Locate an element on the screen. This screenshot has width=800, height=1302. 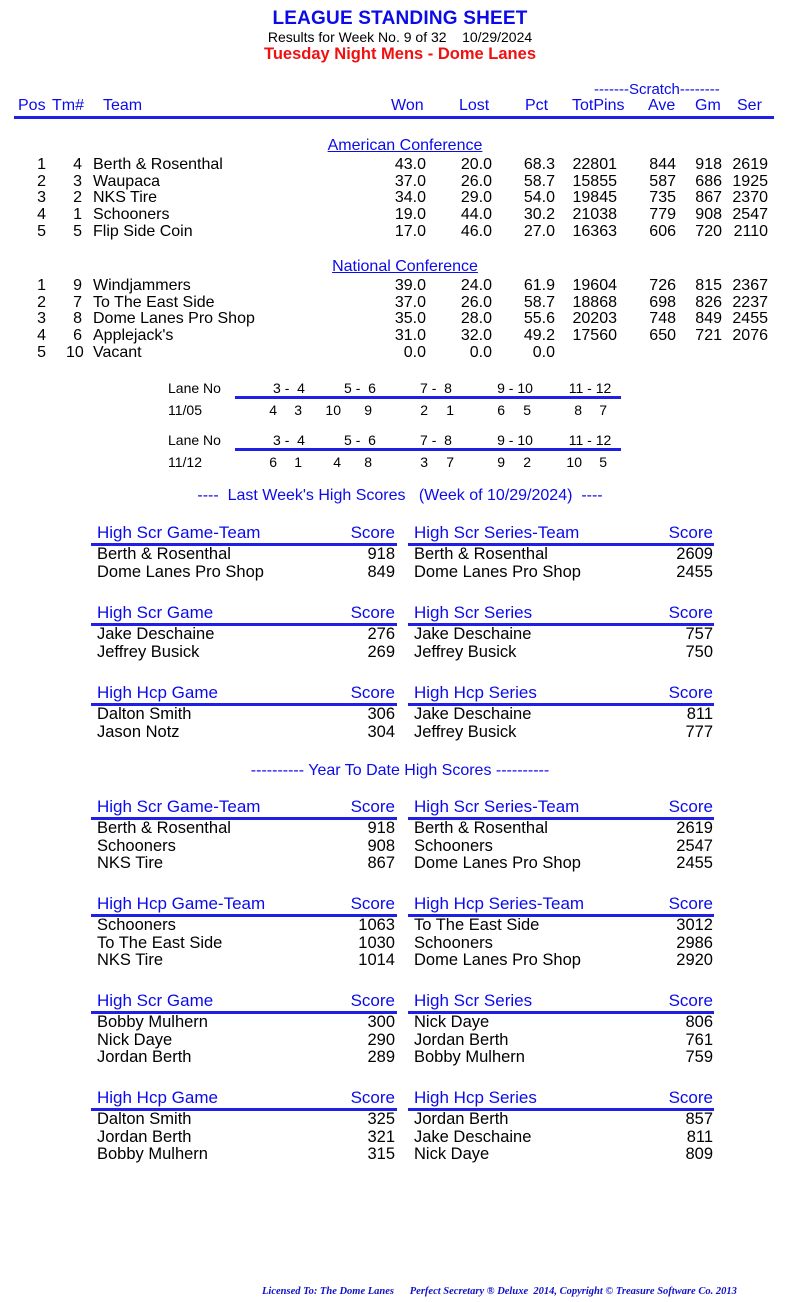
cell-tm: 7 is located at coordinates (77, 302).